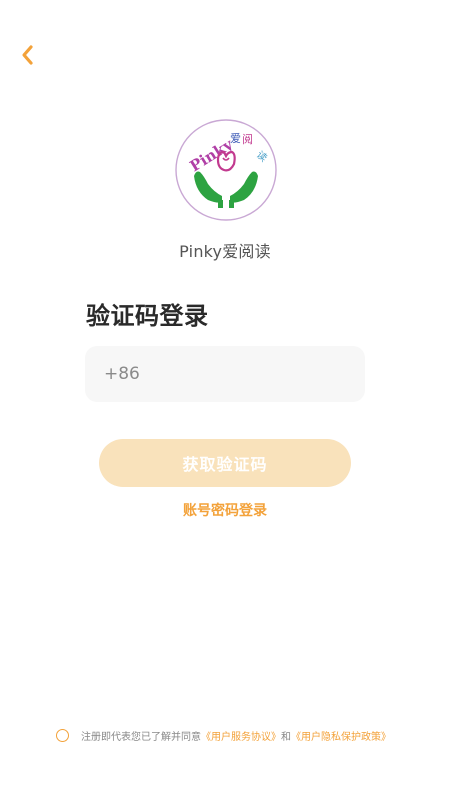 The height and width of the screenshot is (800, 450). Describe the element at coordinates (247, 139) in the screenshot. I see `svg-text: 阅` at that location.